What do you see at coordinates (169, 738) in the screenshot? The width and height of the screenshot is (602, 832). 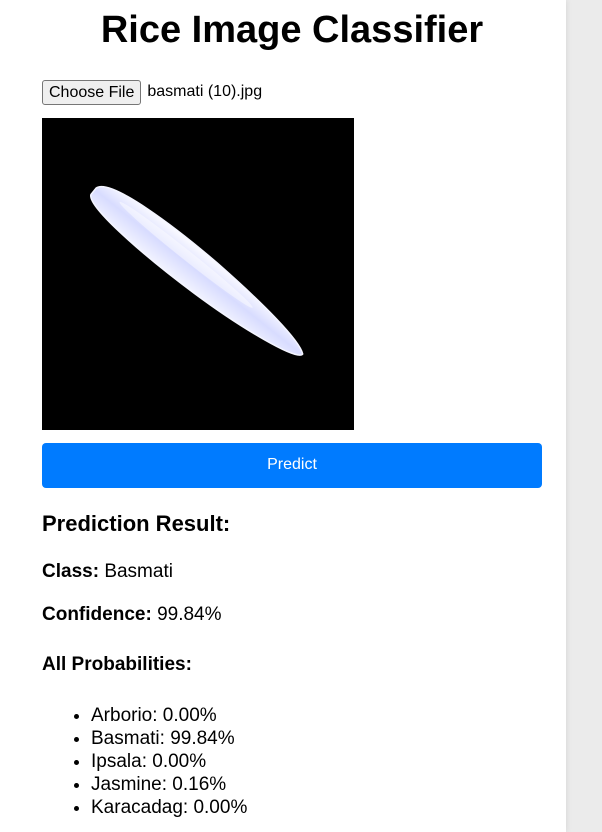 I see `list-item: Basmati: 99.84%` at bounding box center [169, 738].